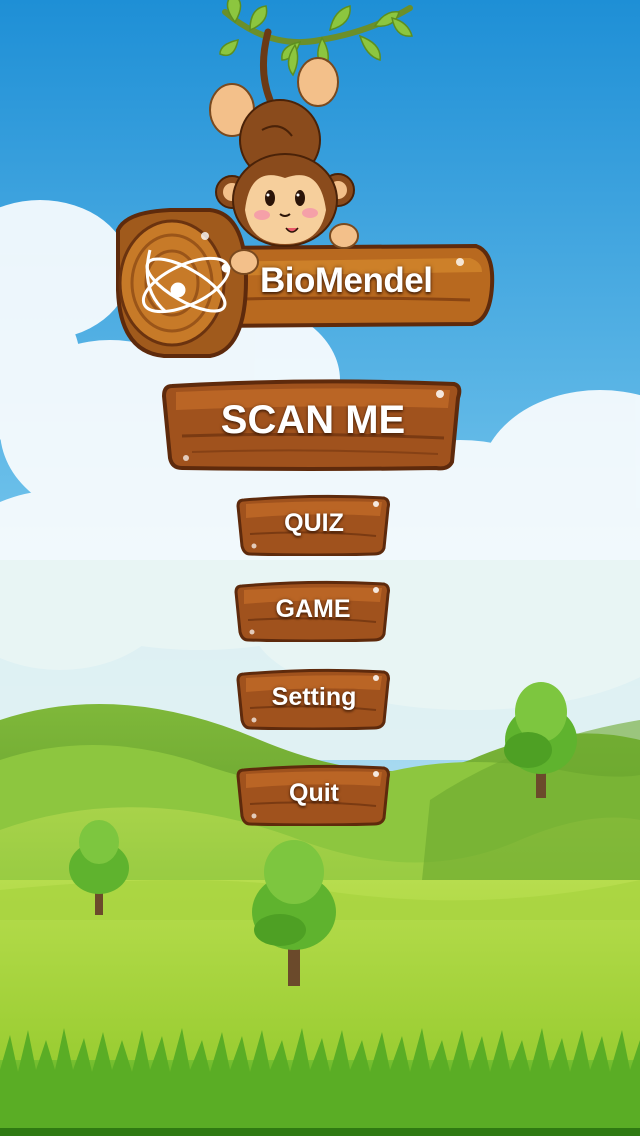  I want to click on setting-button: Setting, so click(314, 699).